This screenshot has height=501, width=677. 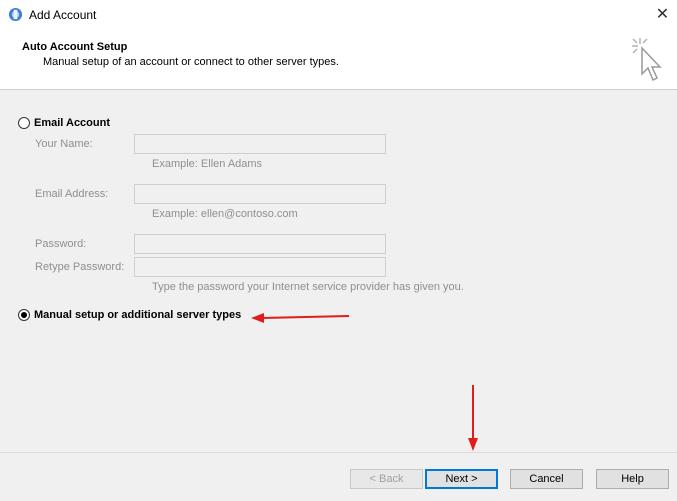 I want to click on next-button: Next >, so click(x=461, y=479).